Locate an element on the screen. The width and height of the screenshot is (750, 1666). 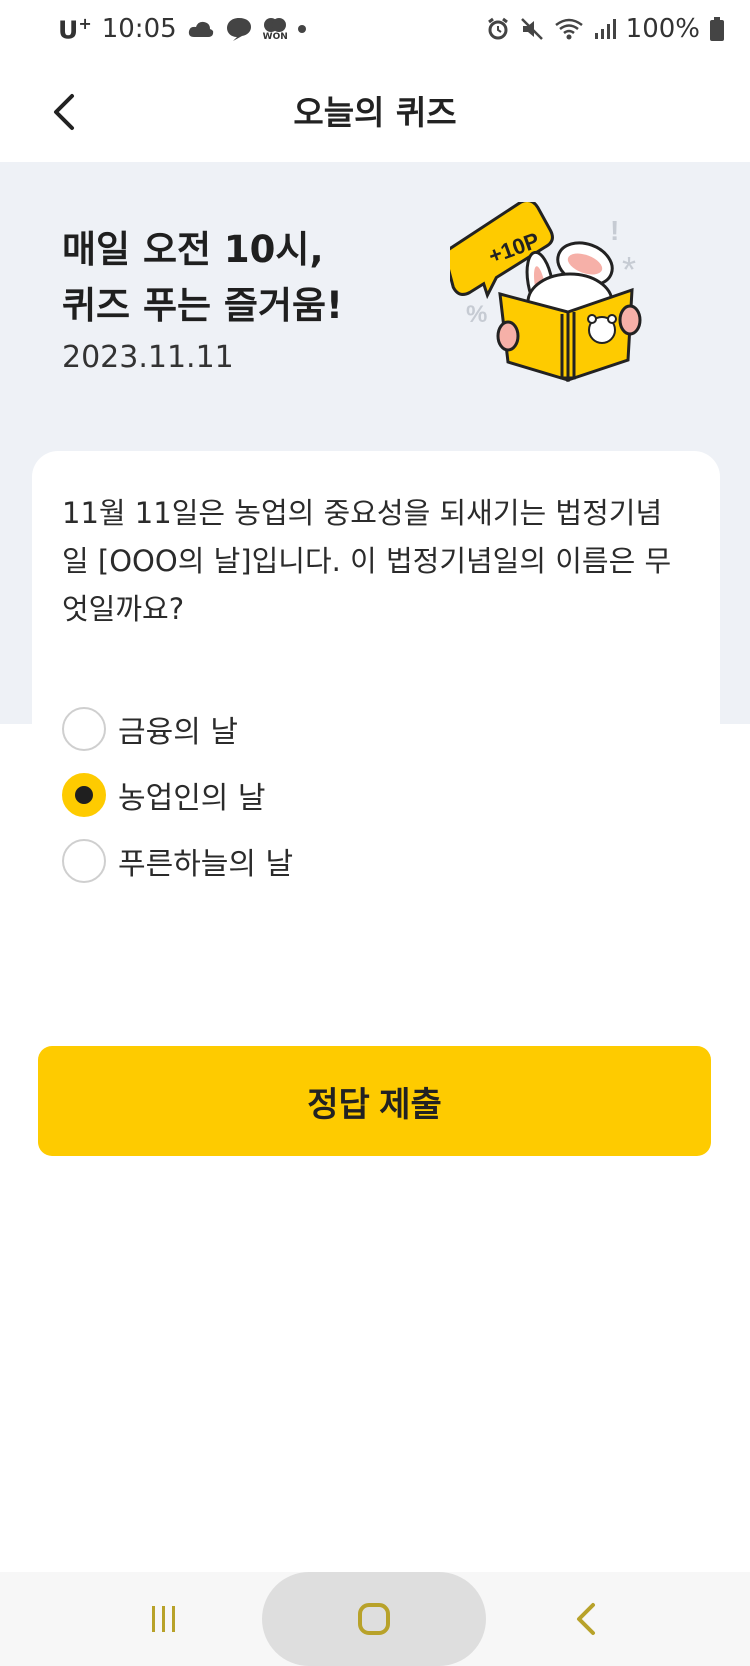
app-header: 오늘의 퀴즈 is located at coordinates (375, 113).